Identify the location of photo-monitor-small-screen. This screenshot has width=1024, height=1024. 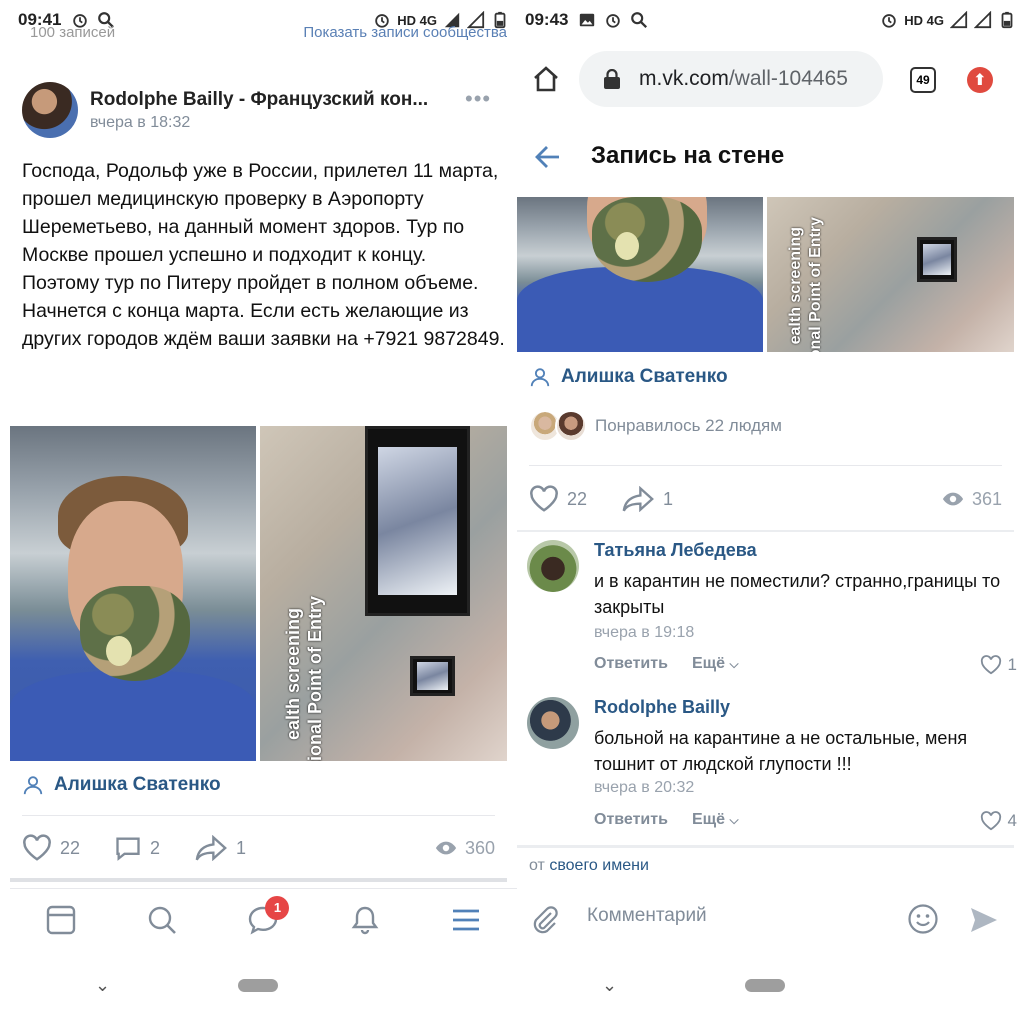
(432, 676).